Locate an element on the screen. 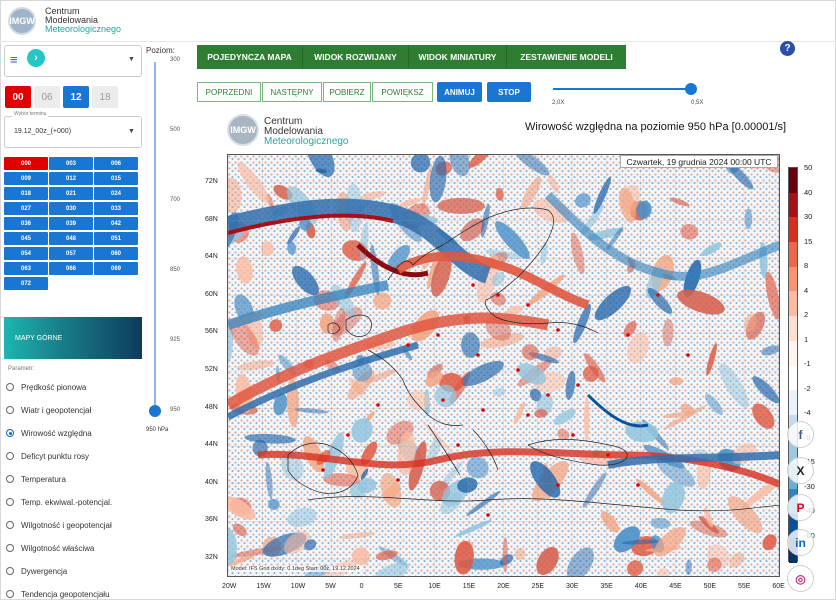  tab-zestawienie-modeli: ZESTAWIENIE MODELI is located at coordinates (566, 57).